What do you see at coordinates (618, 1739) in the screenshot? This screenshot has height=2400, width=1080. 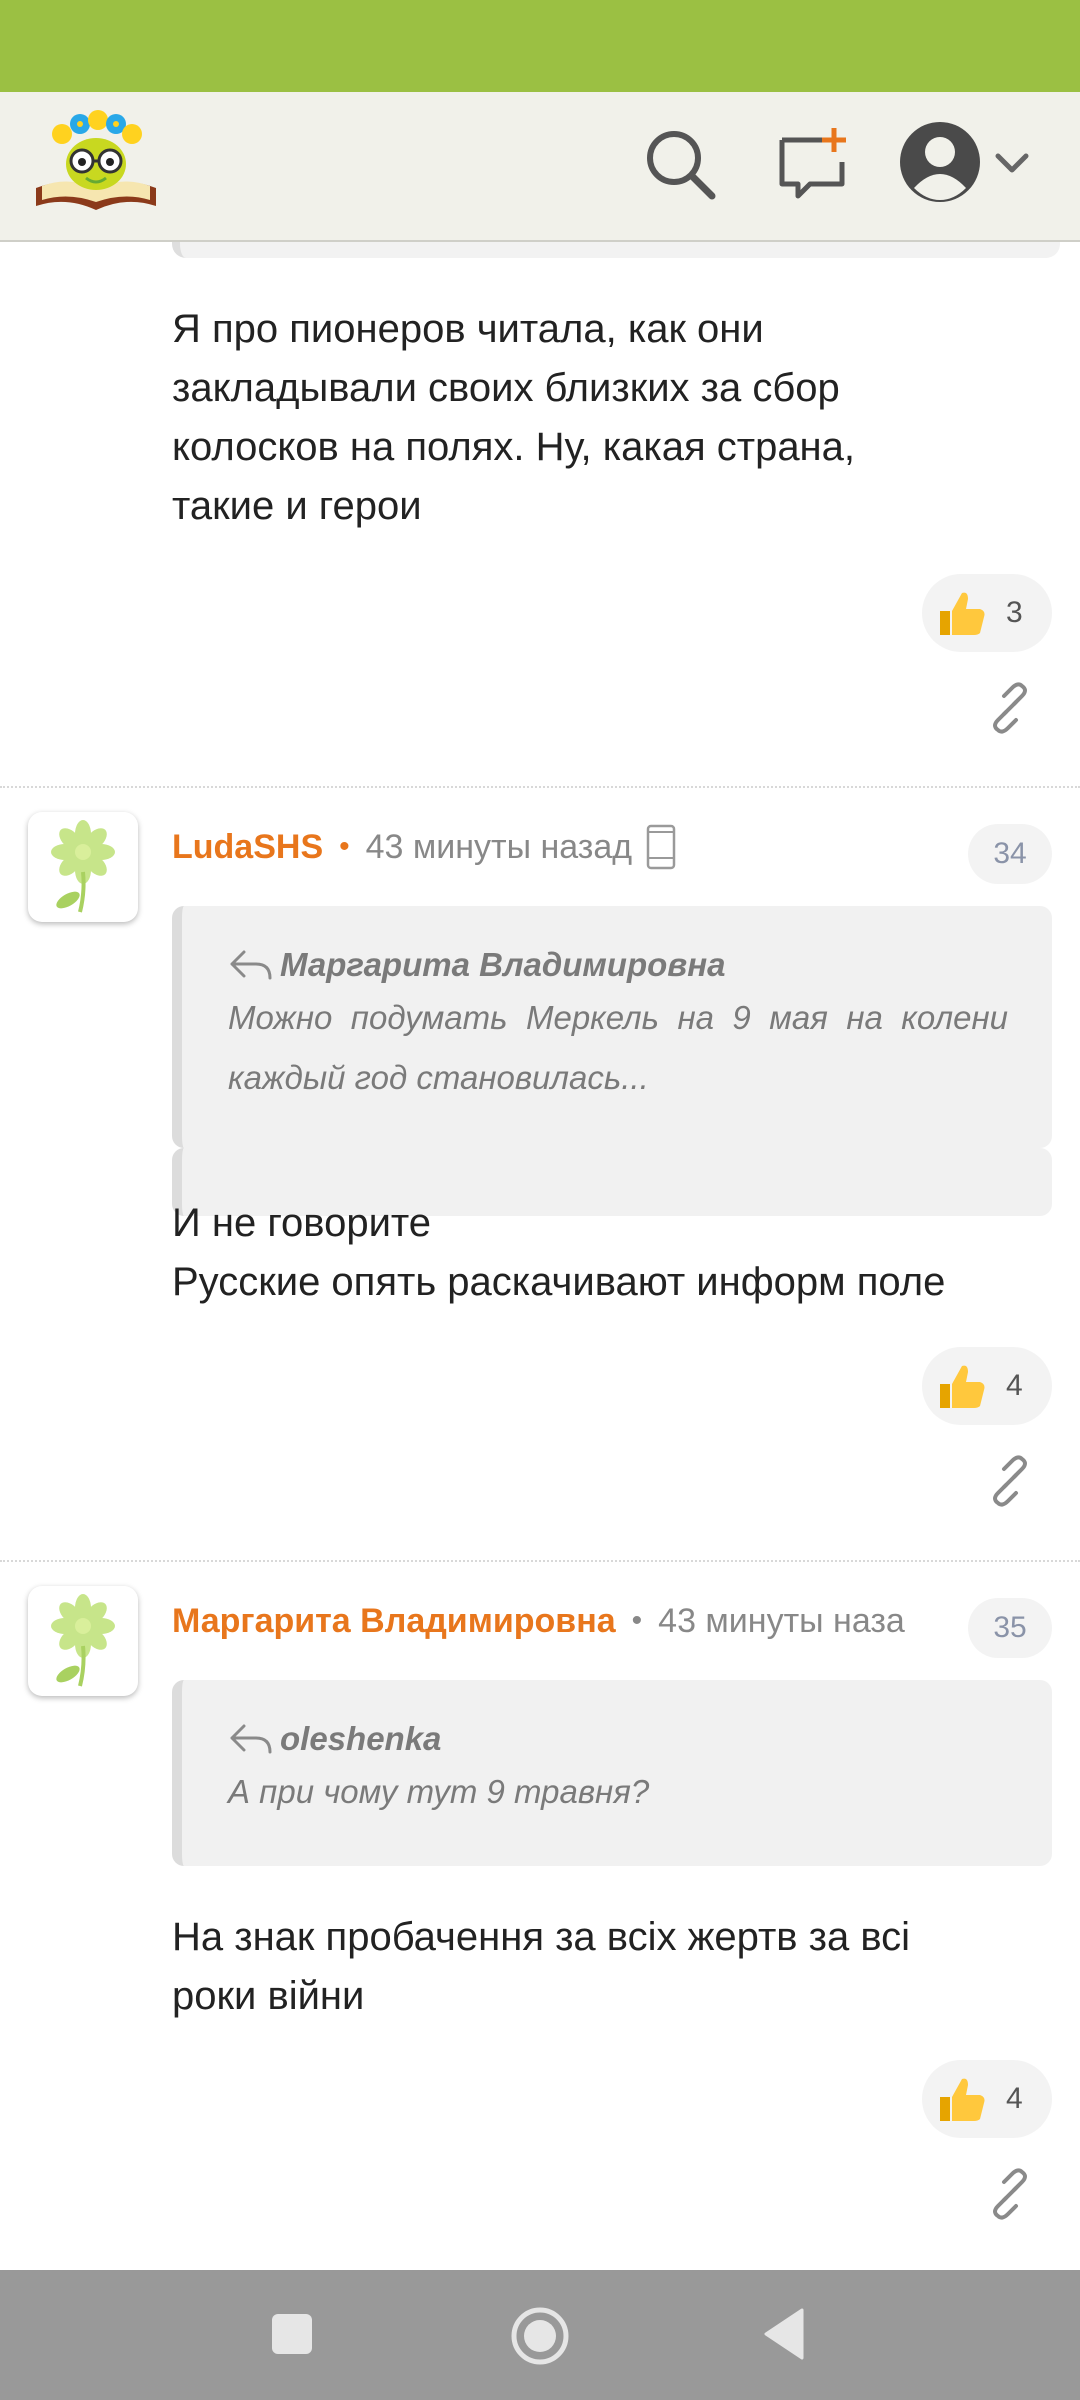 I see `quote-header: oleshenka` at bounding box center [618, 1739].